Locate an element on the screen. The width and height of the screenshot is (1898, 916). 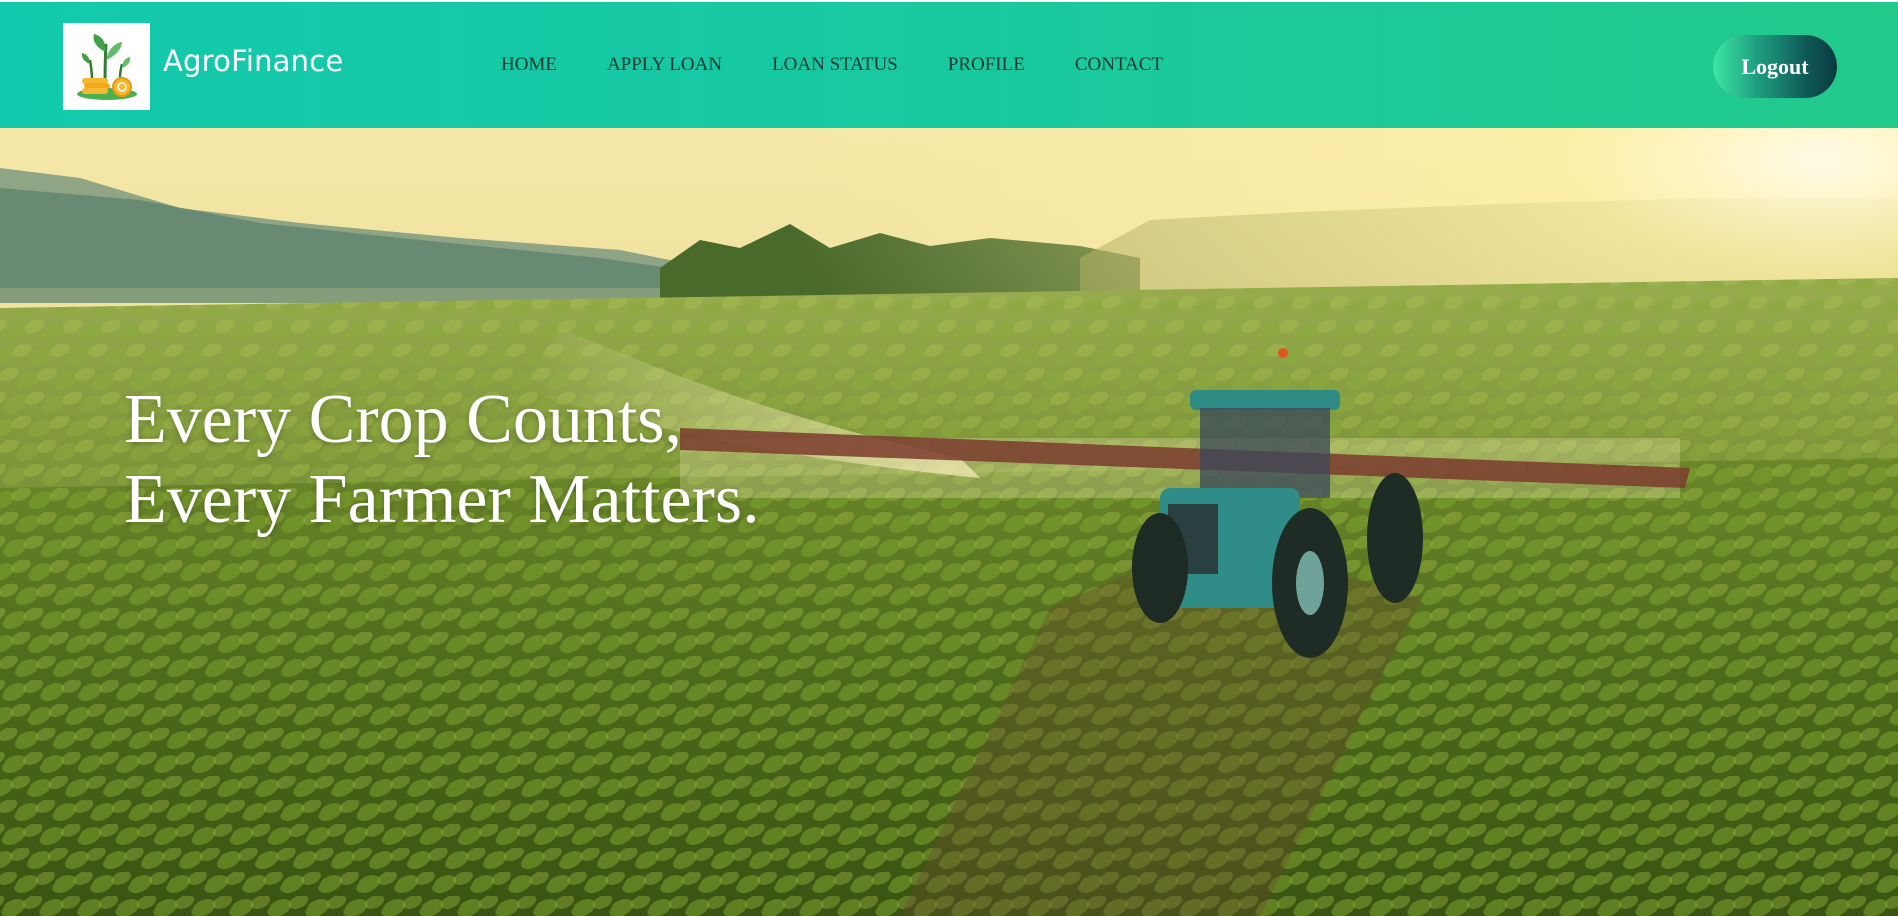
nav-contact-link: CONTACT is located at coordinates (1119, 65).